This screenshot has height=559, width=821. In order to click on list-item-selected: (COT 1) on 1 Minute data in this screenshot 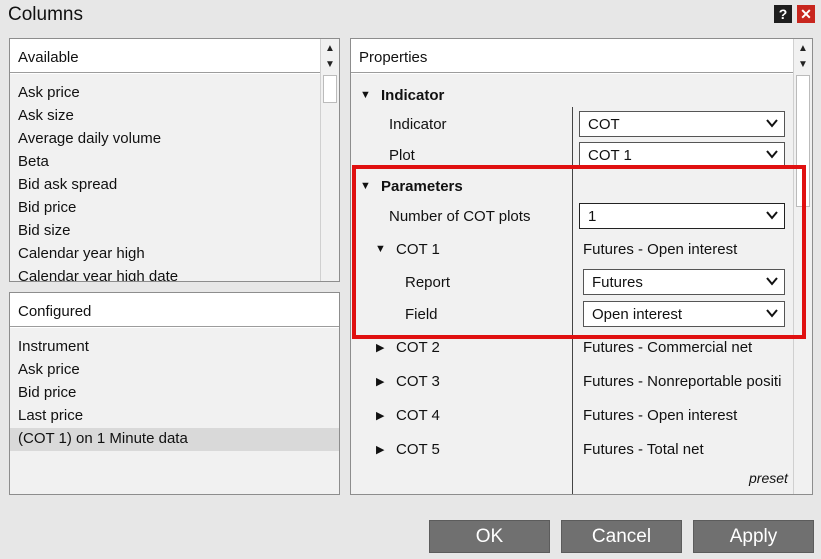, I will do `click(103, 438)`.